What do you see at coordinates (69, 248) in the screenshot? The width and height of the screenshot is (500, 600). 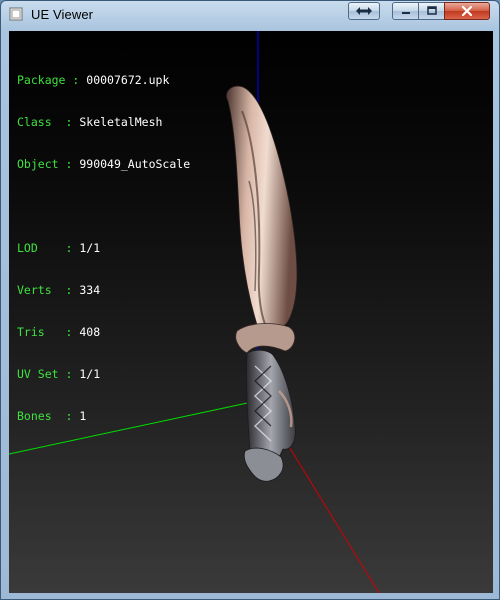 I see `lod-sep: :` at bounding box center [69, 248].